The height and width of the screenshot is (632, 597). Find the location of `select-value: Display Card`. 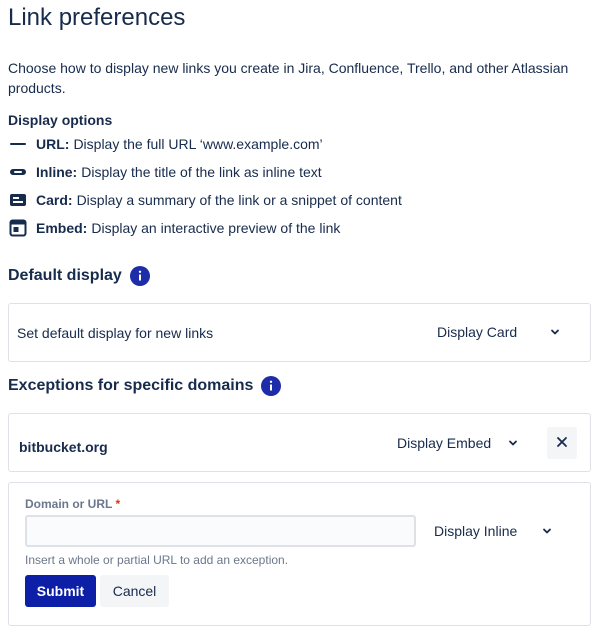

select-value: Display Card is located at coordinates (477, 332).